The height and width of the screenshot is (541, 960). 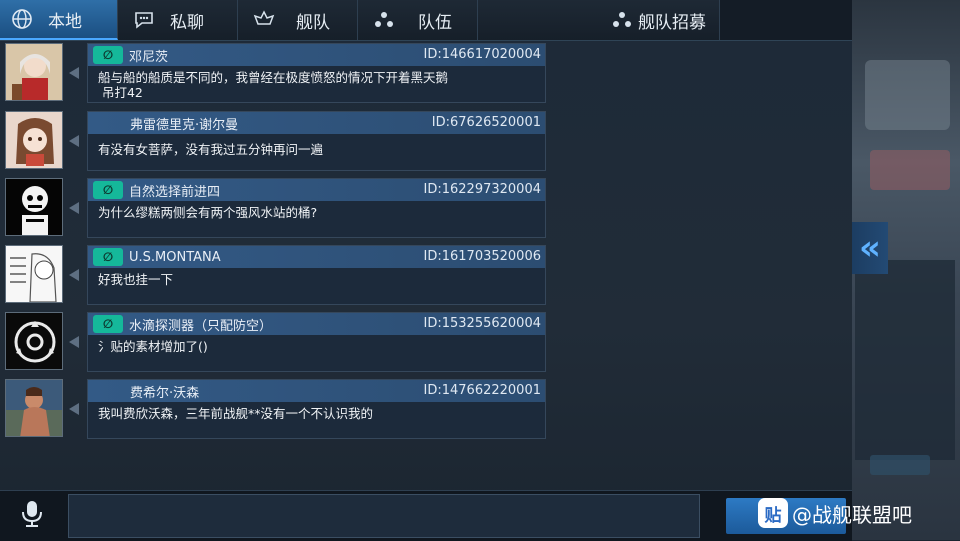 What do you see at coordinates (486, 122) in the screenshot?
I see `sender-id: ID:67626520001` at bounding box center [486, 122].